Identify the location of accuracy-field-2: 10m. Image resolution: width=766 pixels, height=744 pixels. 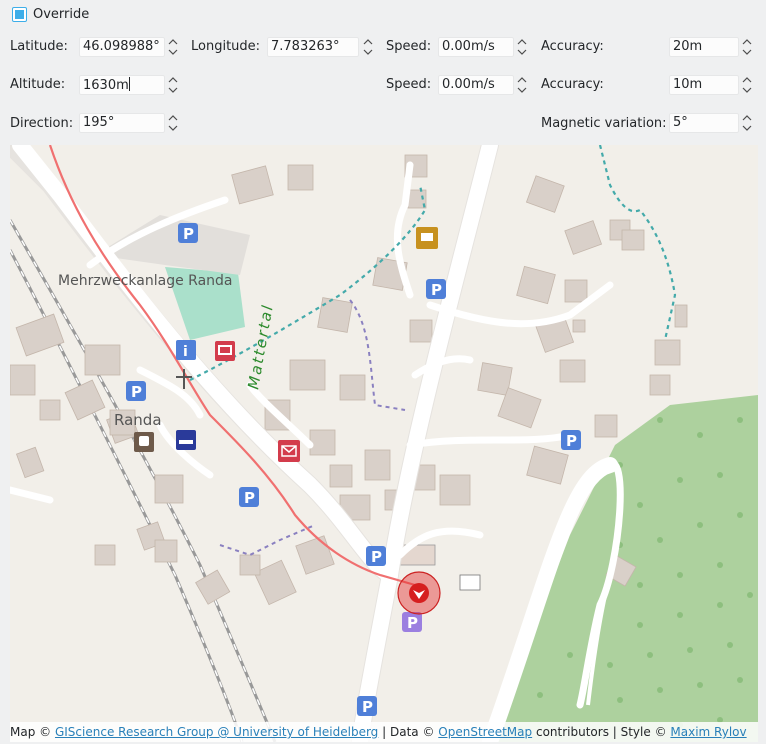
(704, 85).